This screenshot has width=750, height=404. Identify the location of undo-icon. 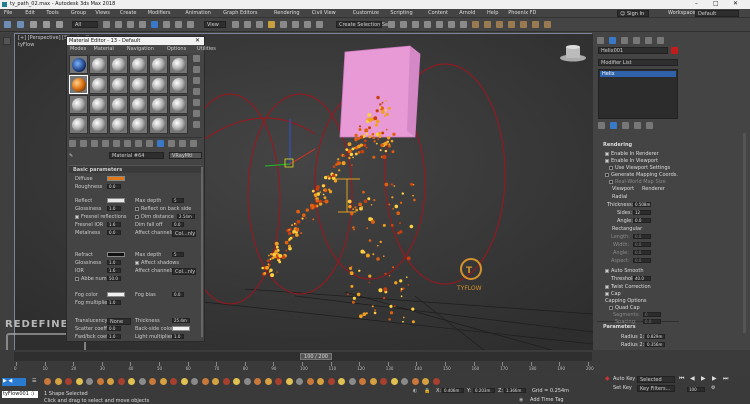
(7, 24).